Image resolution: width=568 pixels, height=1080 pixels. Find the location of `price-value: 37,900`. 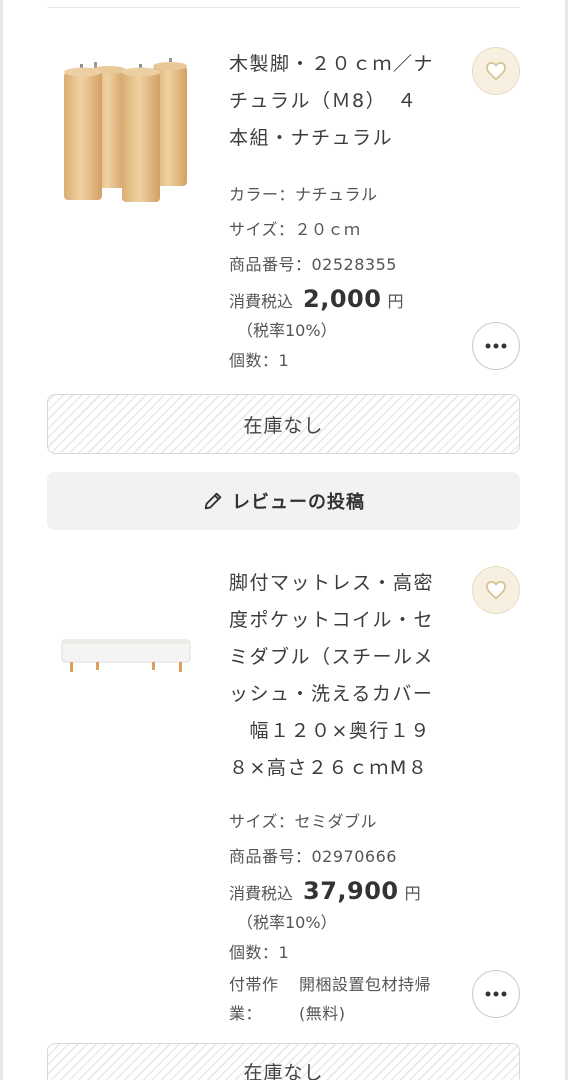

price-value: 37,900 is located at coordinates (351, 891).